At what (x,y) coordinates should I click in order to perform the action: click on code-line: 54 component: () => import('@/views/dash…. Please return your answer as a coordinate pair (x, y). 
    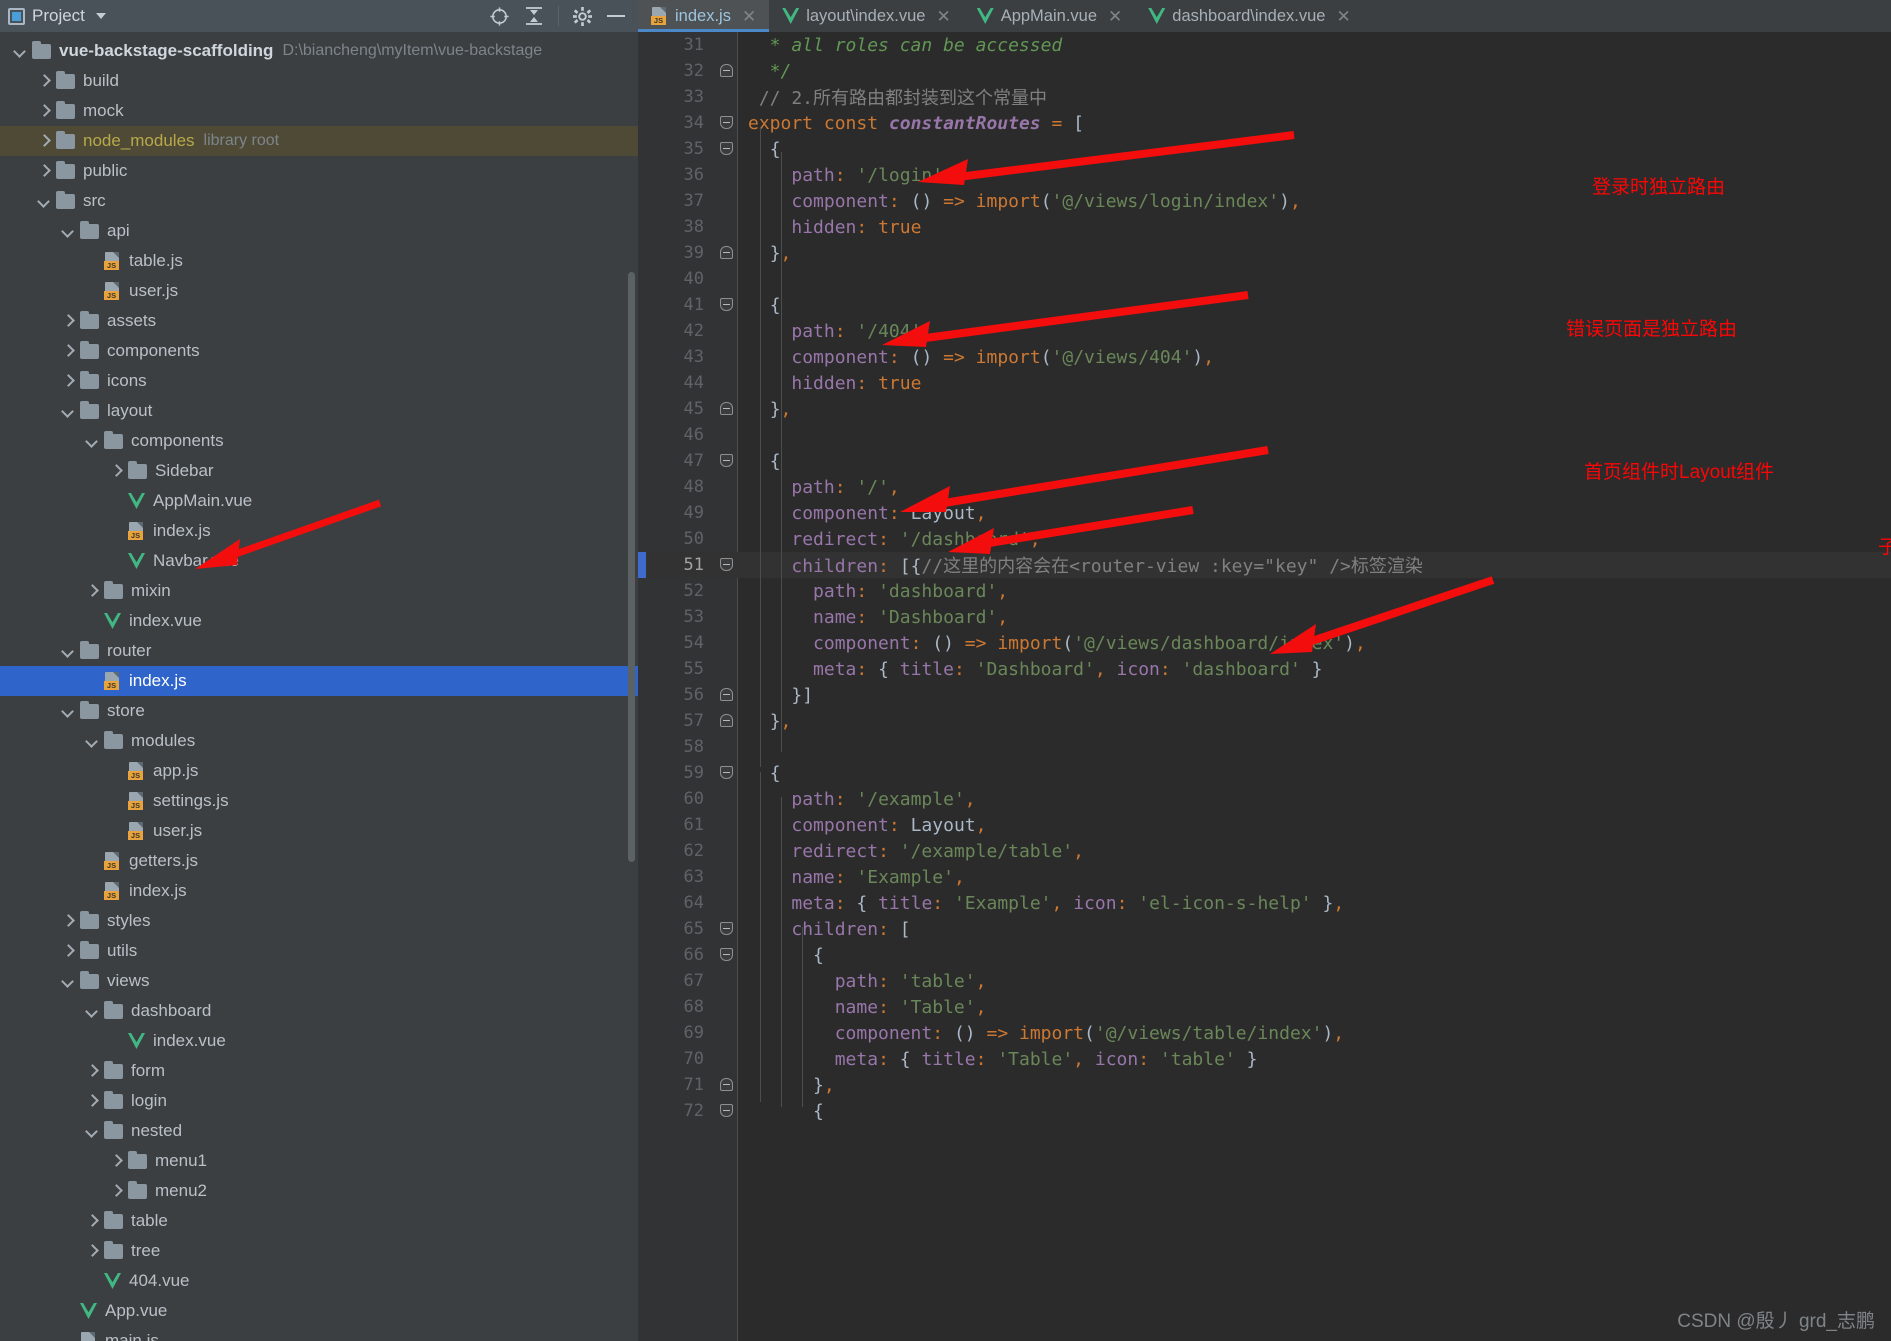
    Looking at the image, I should click on (1264, 643).